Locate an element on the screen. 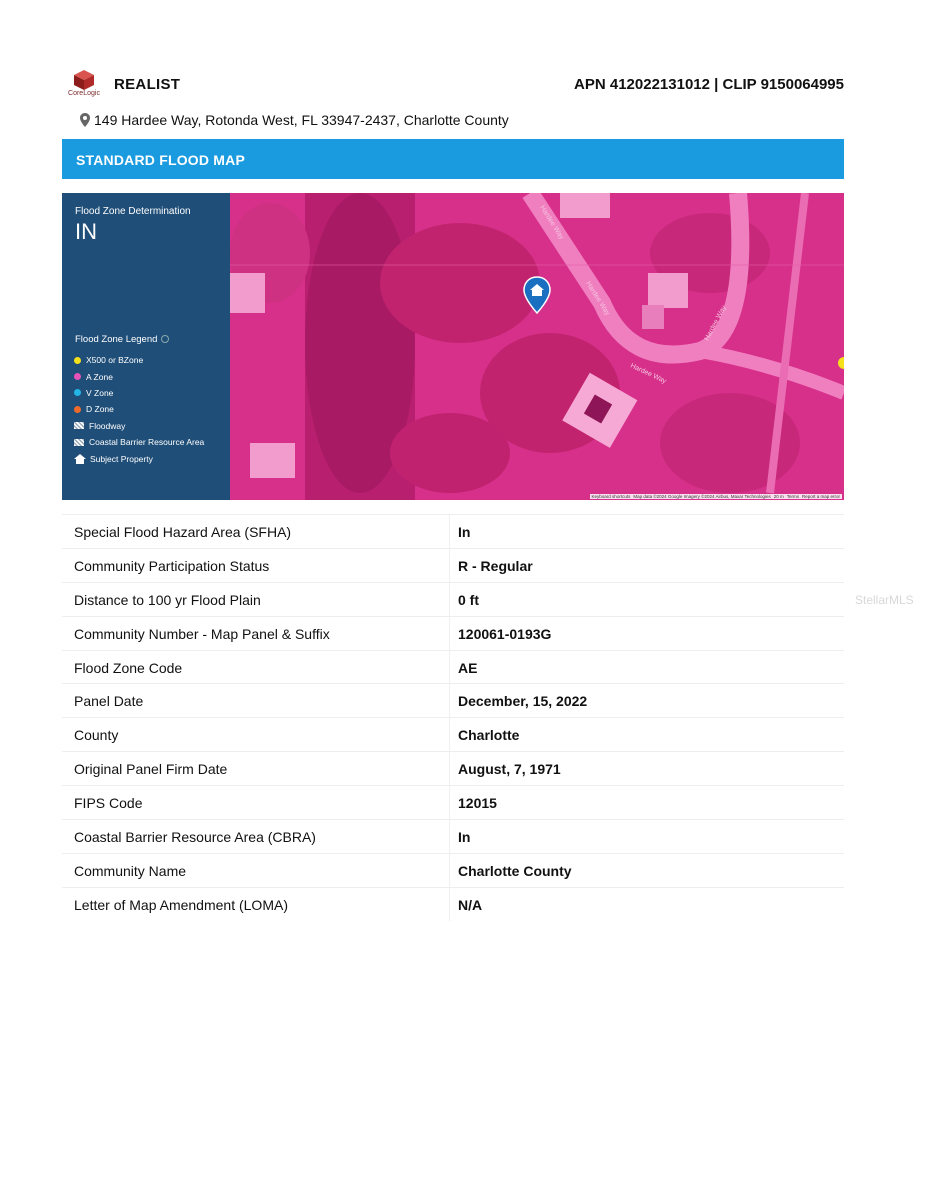 The image size is (927, 1200). brand-name: REALIST is located at coordinates (147, 84).